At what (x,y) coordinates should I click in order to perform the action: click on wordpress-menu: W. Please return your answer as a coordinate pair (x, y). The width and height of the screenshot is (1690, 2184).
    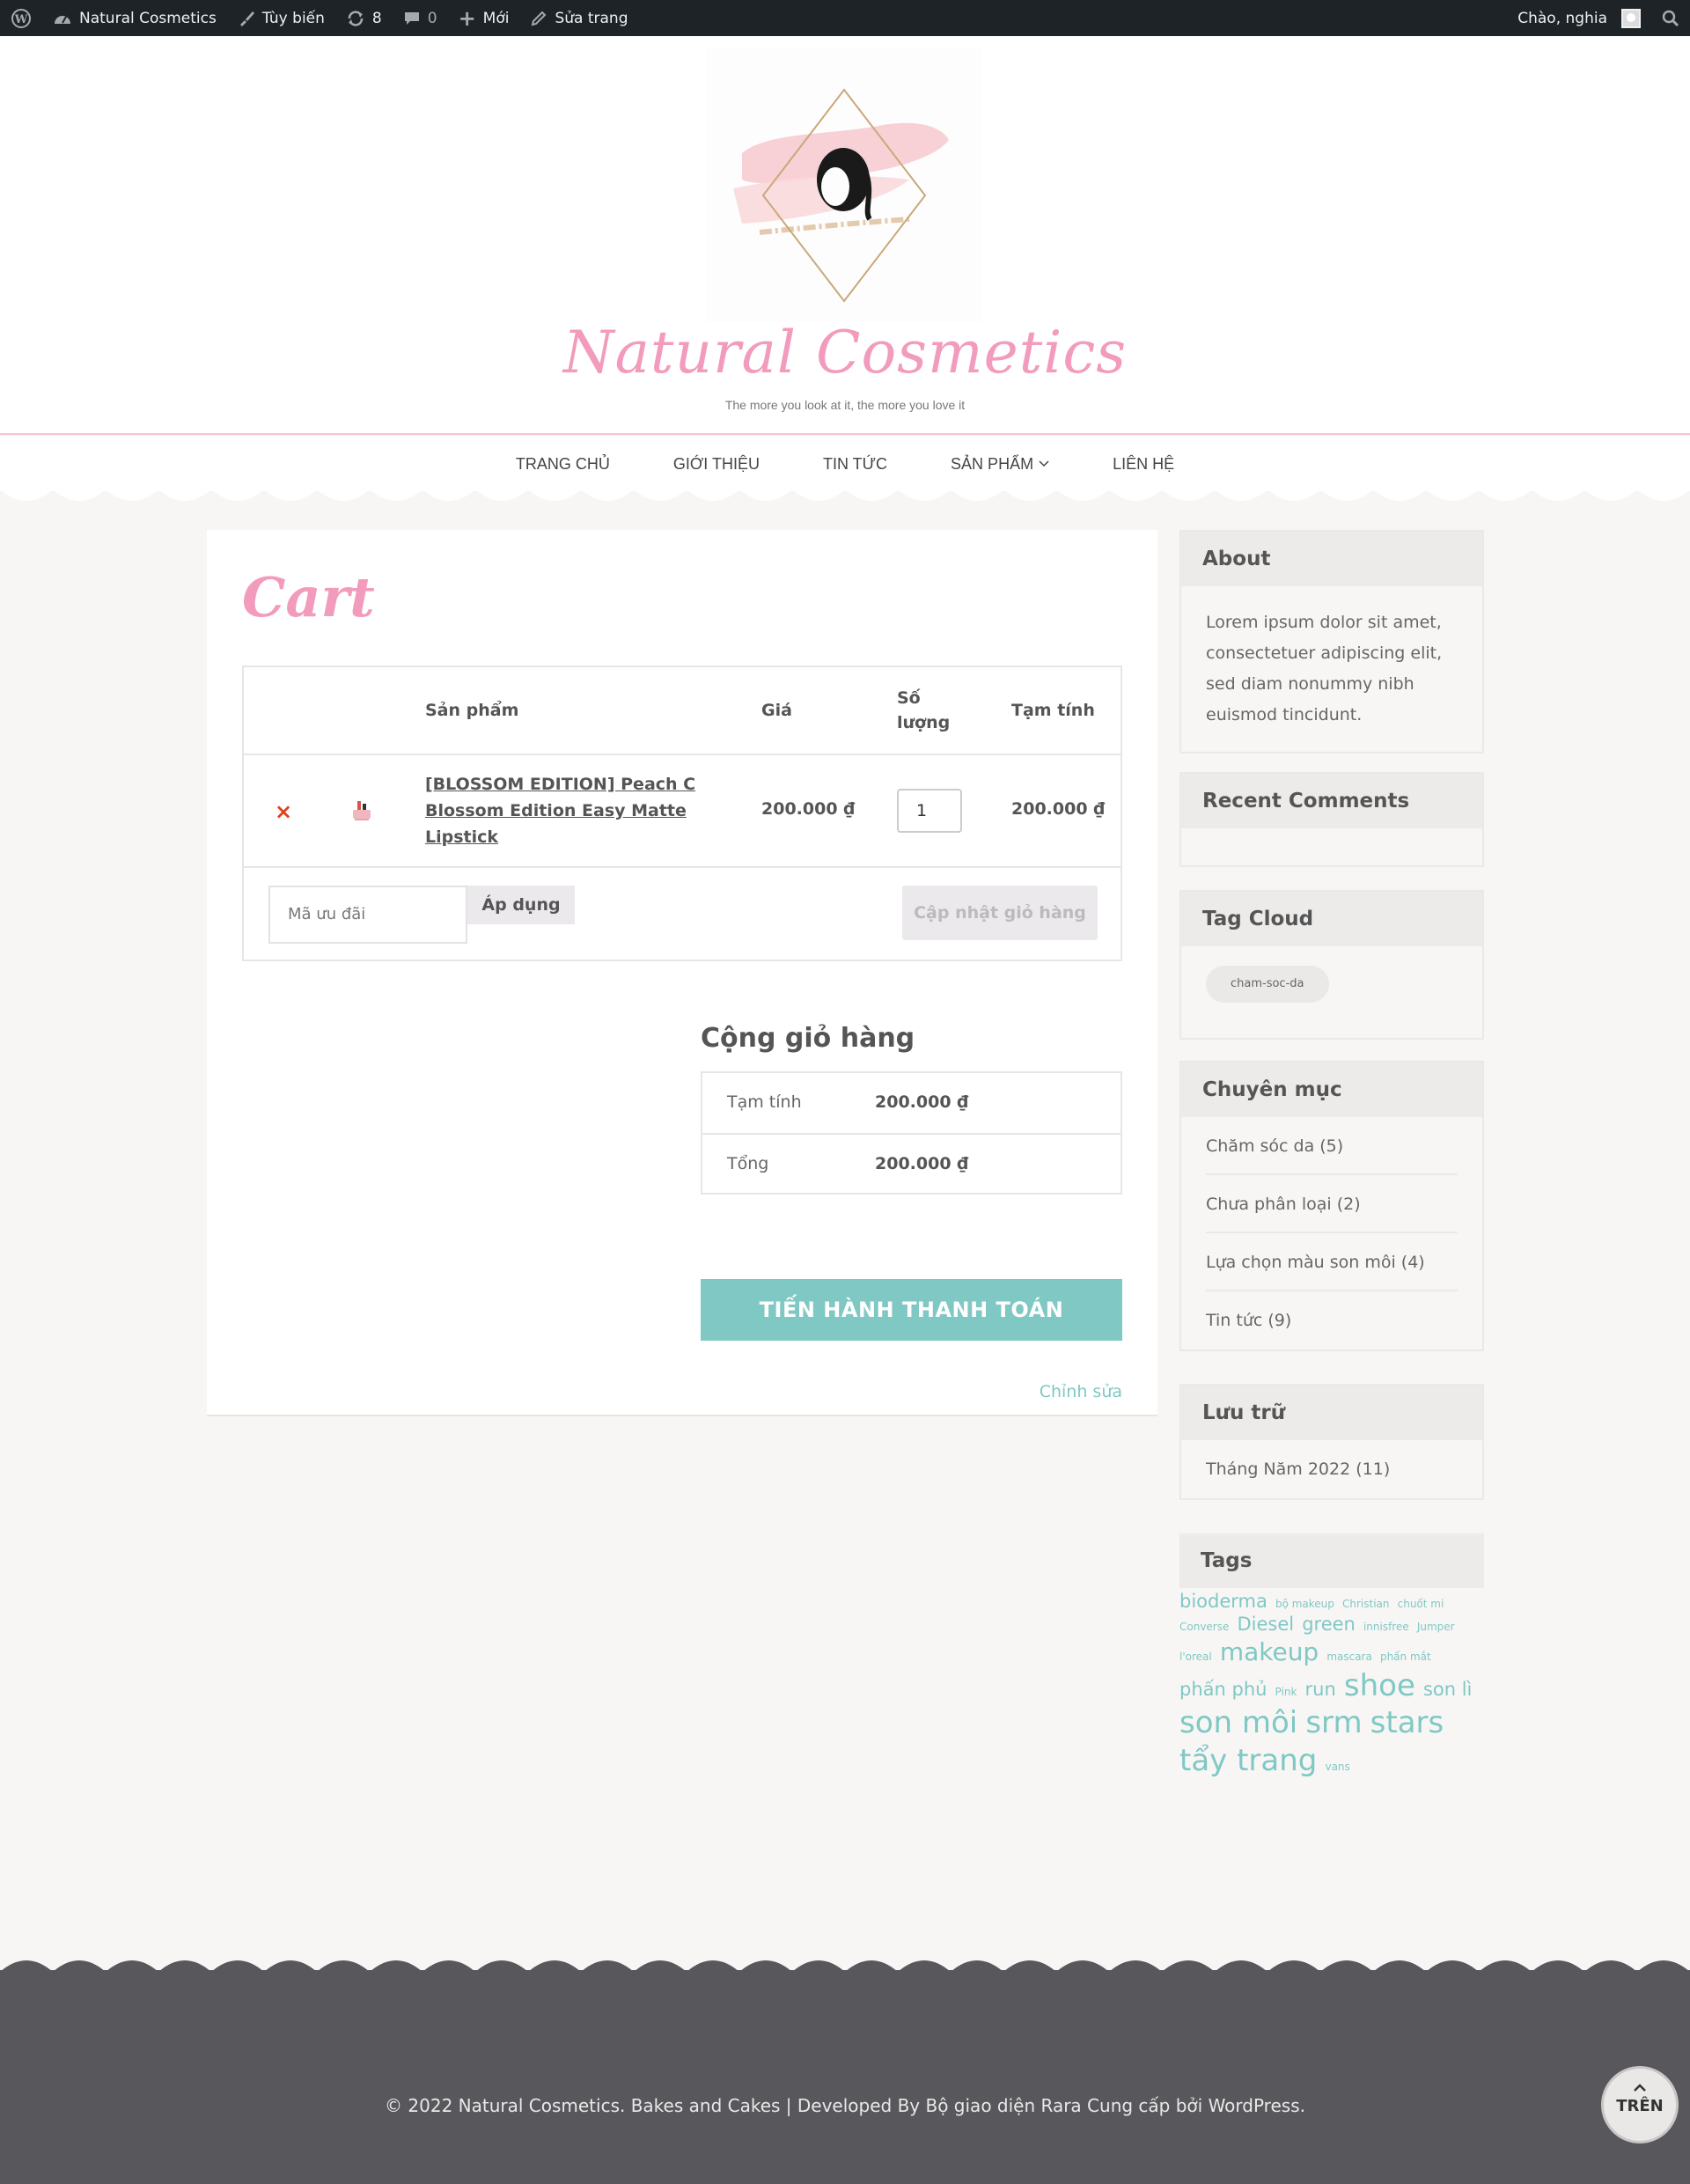
    Looking at the image, I should click on (21, 18).